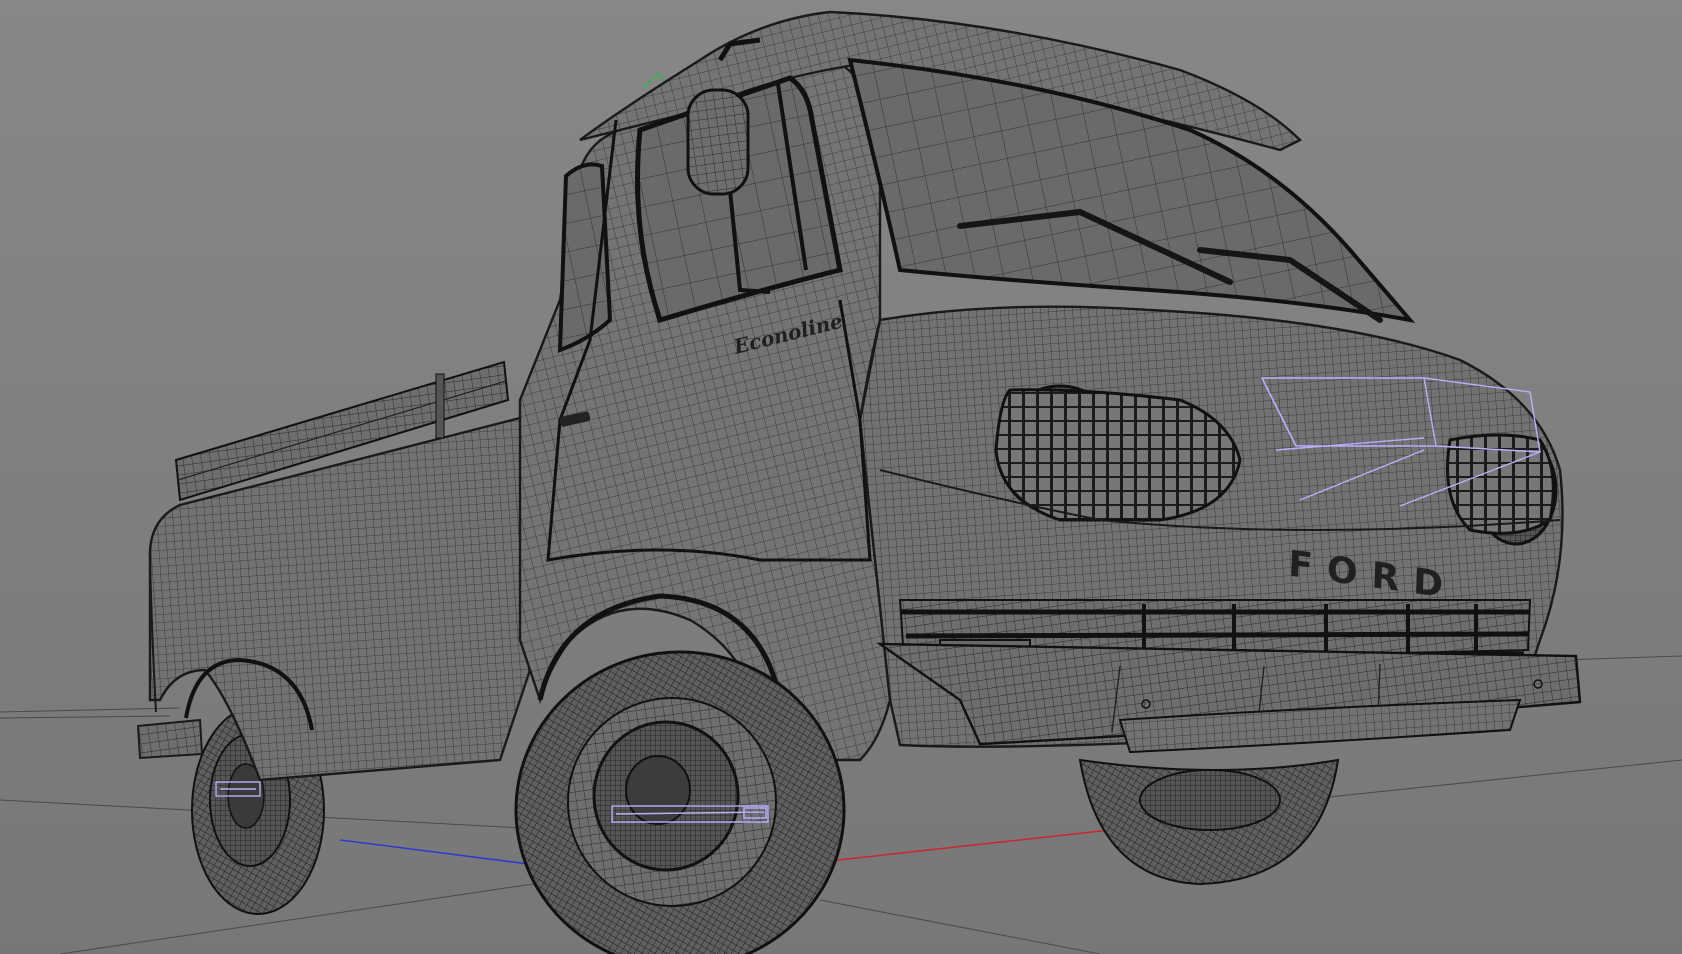 The width and height of the screenshot is (1682, 954). Describe the element at coordinates (965, 846) in the screenshot. I see `x-axis-line` at that location.